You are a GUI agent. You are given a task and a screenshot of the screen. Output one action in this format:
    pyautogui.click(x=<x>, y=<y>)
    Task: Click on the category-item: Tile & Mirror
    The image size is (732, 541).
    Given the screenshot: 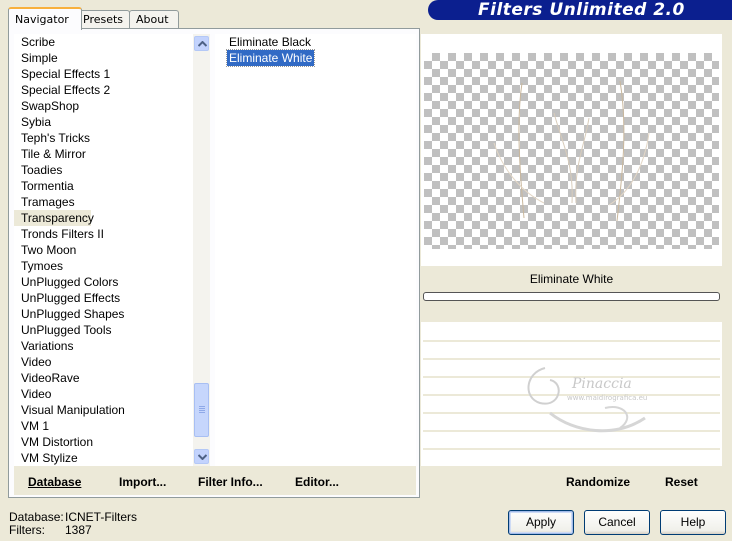 What is the action you would take?
    pyautogui.click(x=104, y=154)
    